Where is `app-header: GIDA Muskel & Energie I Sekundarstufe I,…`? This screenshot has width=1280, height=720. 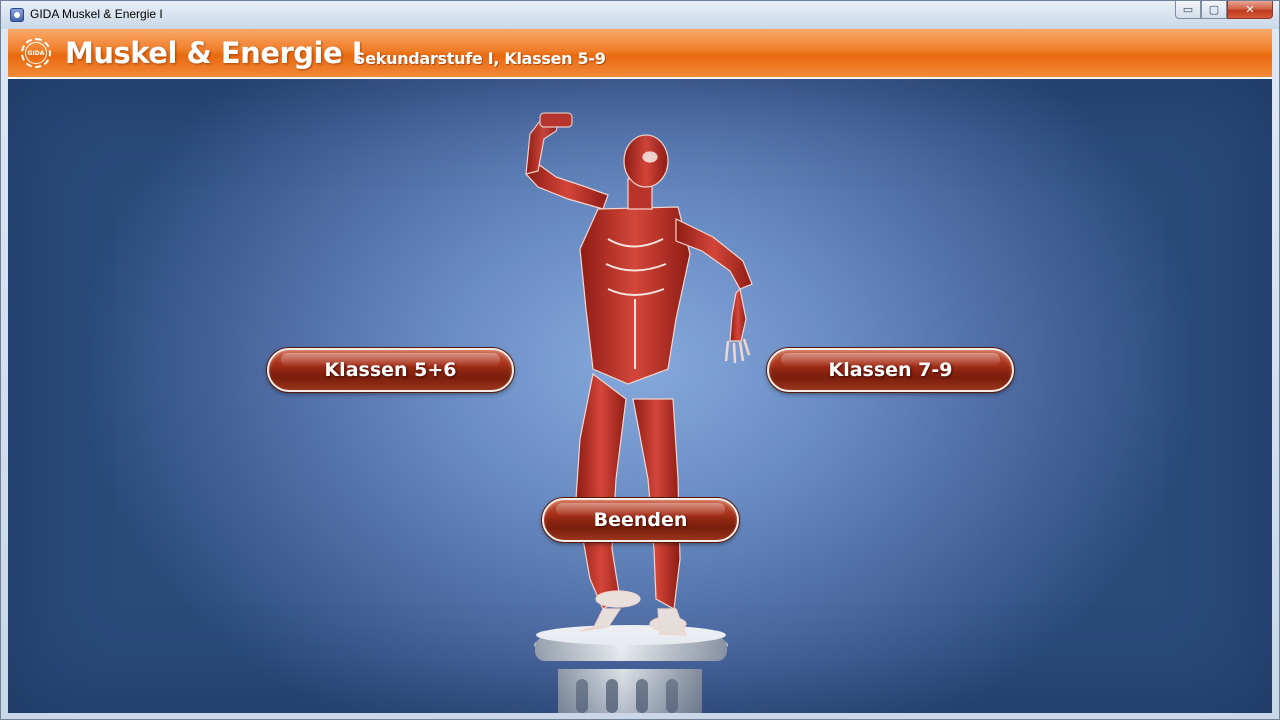 app-header: GIDA Muskel & Energie I Sekundarstufe I,… is located at coordinates (640, 54).